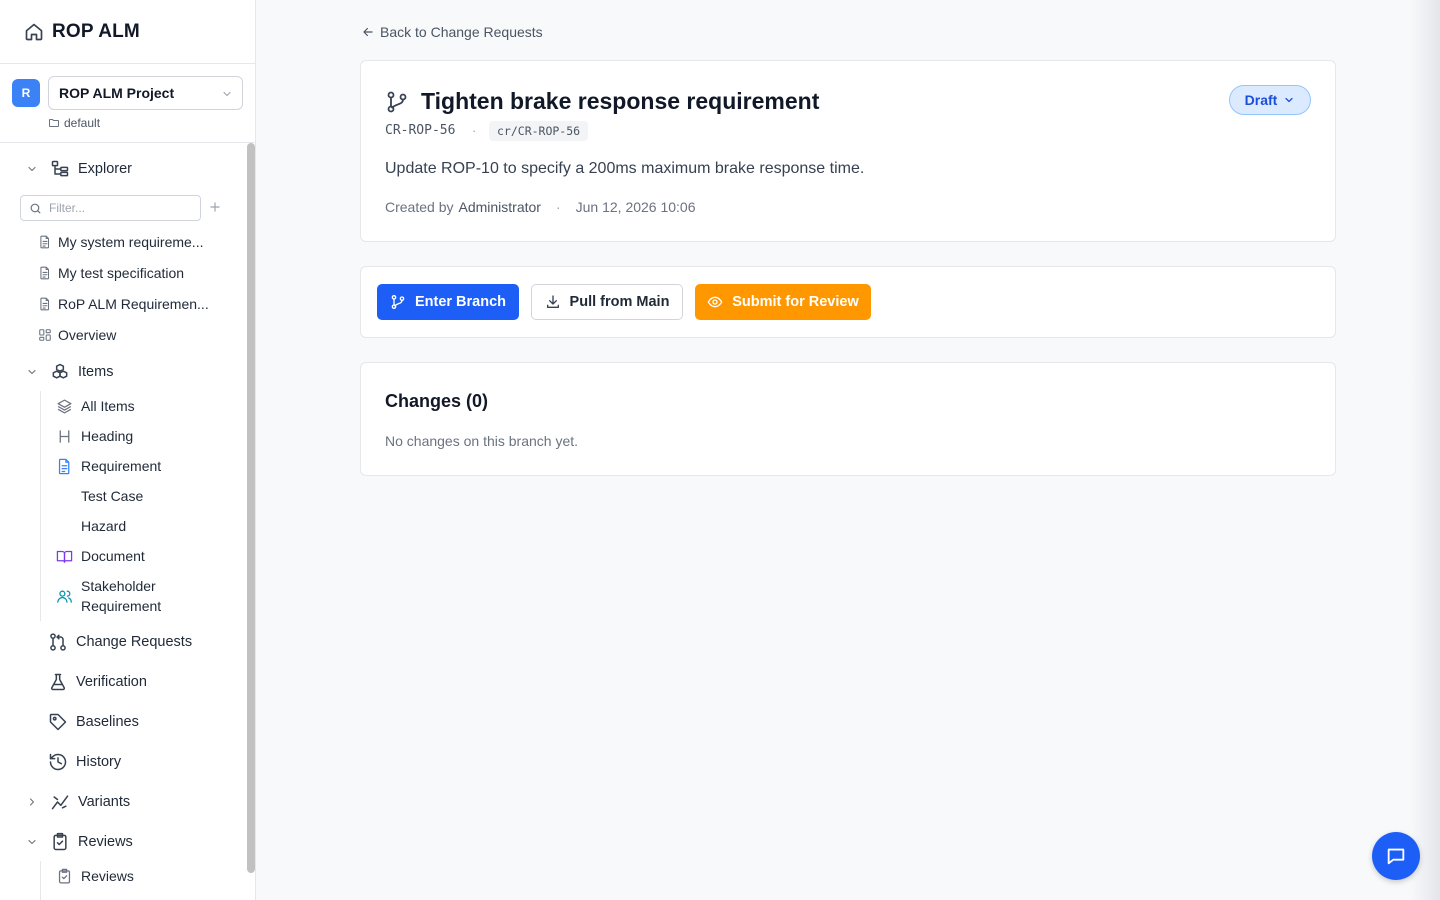 The width and height of the screenshot is (1440, 900). Describe the element at coordinates (635, 207) in the screenshot. I see `created-date: Jun 12, 2026 10:06` at that location.